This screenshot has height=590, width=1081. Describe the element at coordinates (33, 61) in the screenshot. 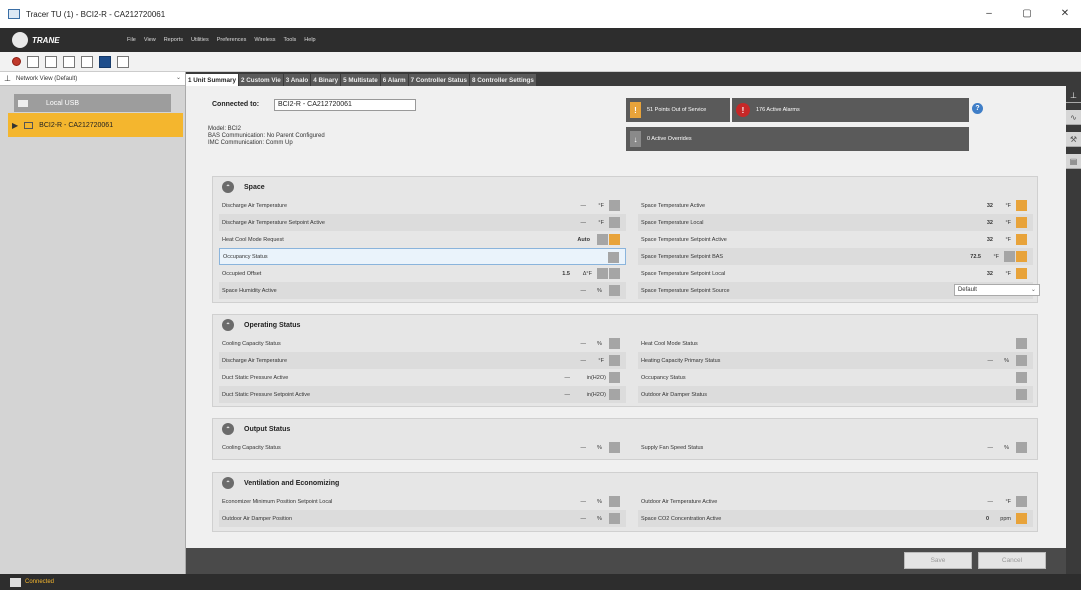

I see `panel-icon` at that location.